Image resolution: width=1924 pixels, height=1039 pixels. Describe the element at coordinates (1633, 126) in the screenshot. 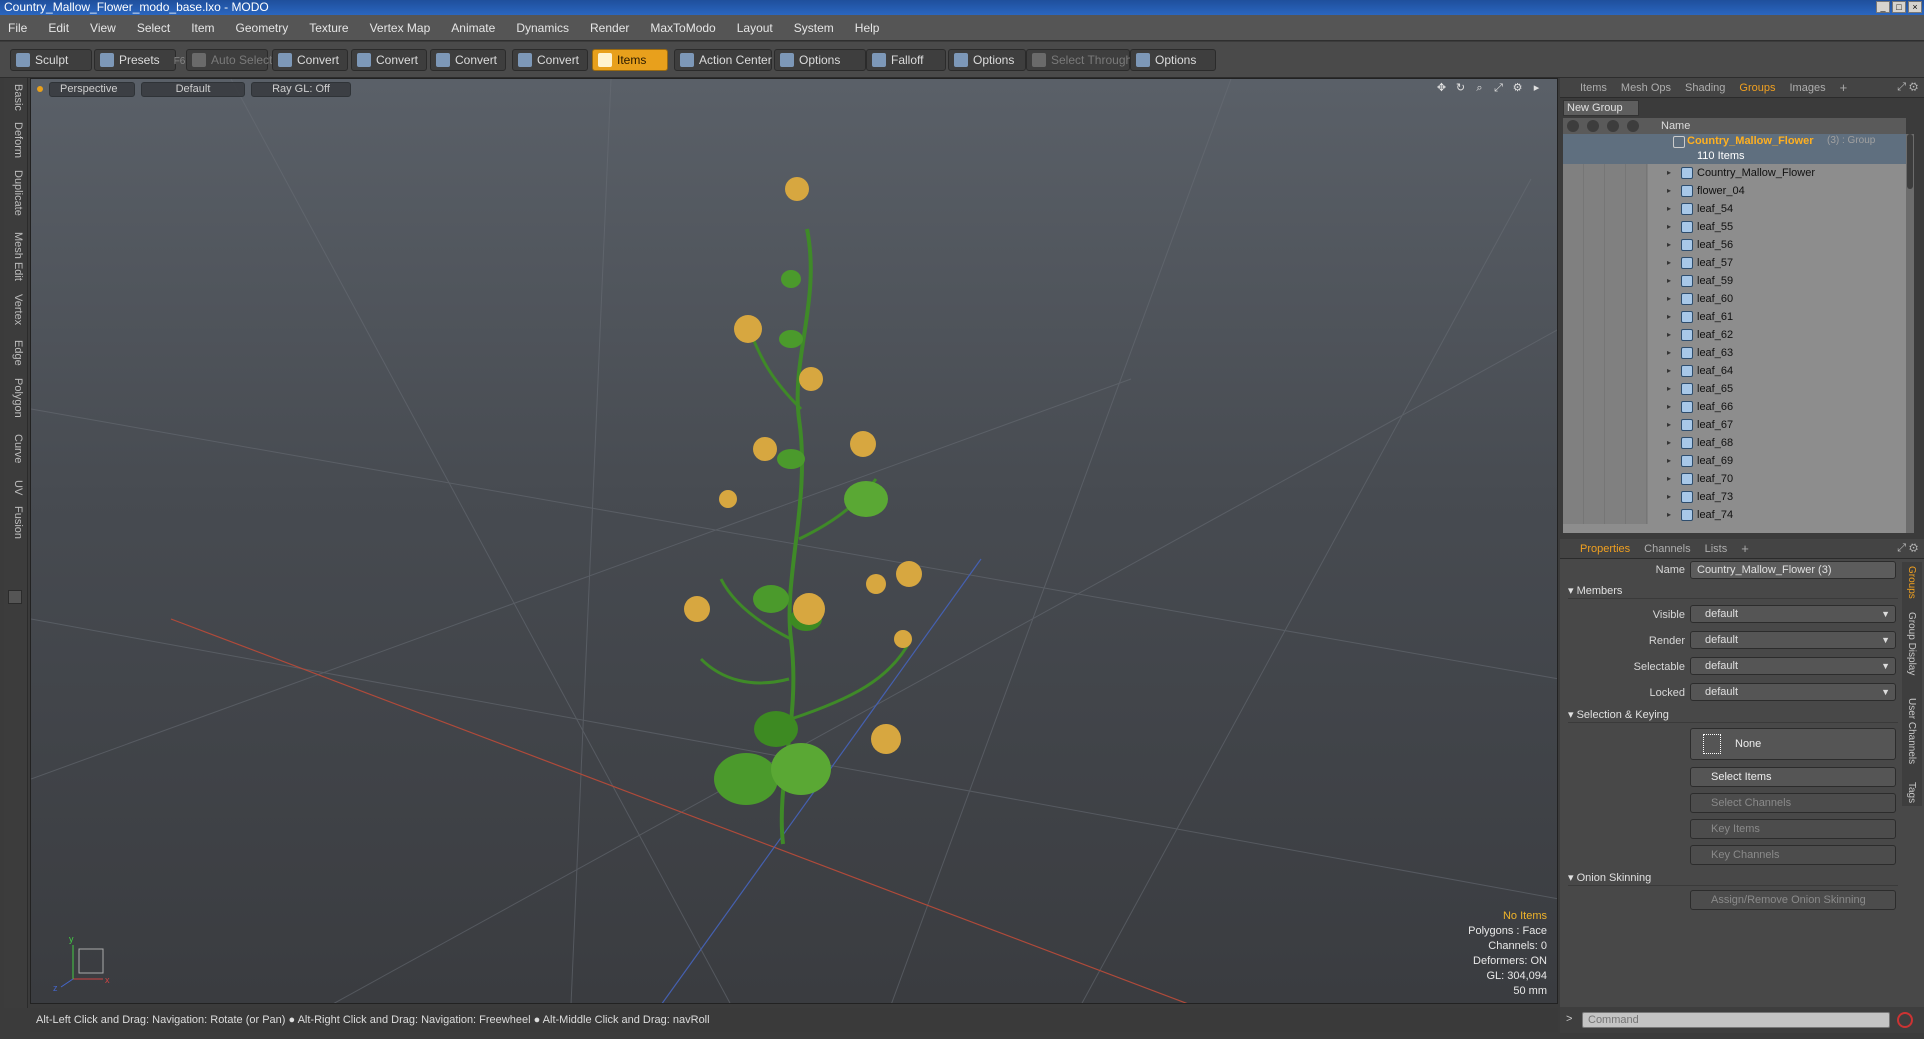

I see `lock-icon` at that location.